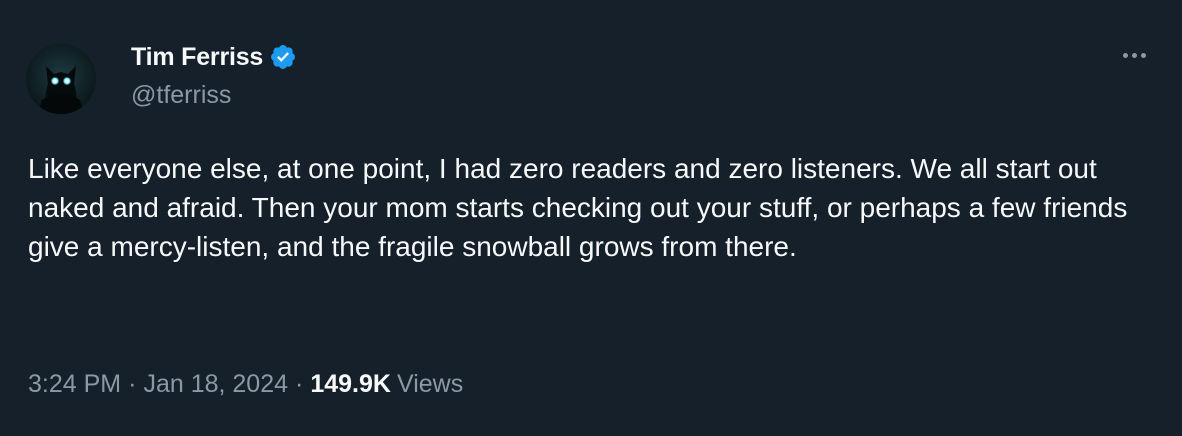 The image size is (1182, 436). Describe the element at coordinates (181, 95) in the screenshot. I see `author-handle: @tferriss` at that location.